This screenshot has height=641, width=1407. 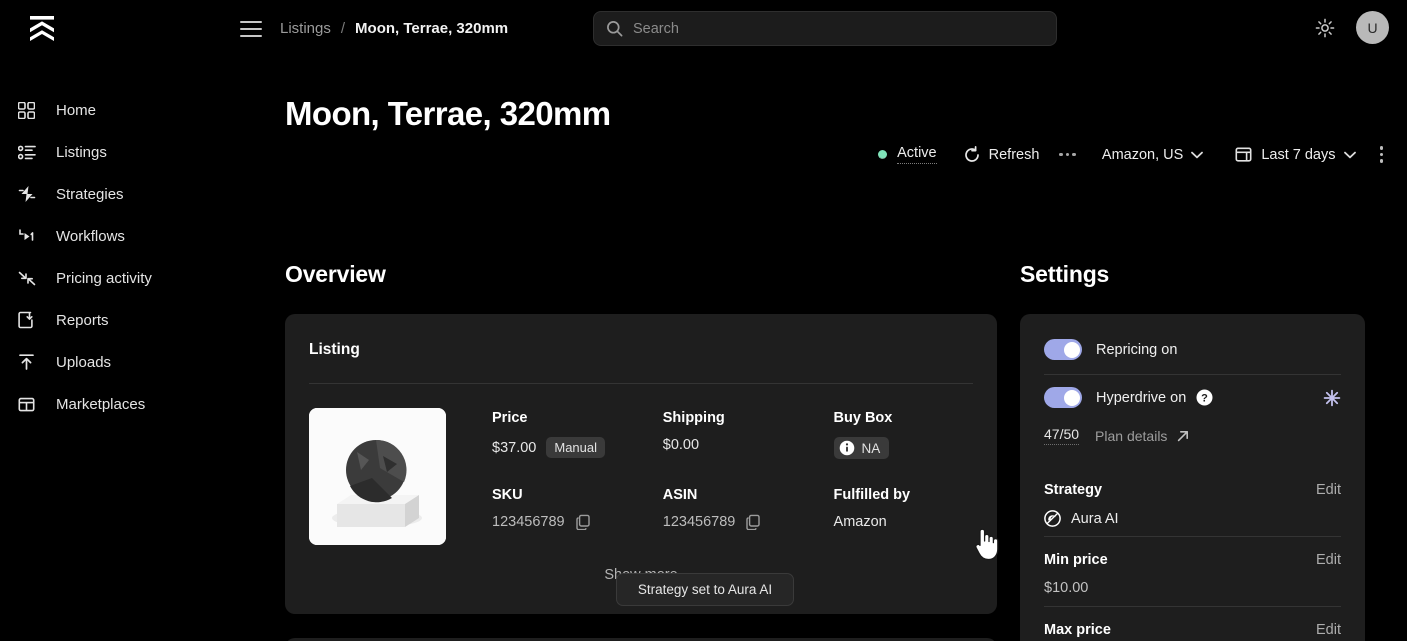 I want to click on page-toolbar: Active Refresh Amazon, US Last 7 days, so click(x=1130, y=154).